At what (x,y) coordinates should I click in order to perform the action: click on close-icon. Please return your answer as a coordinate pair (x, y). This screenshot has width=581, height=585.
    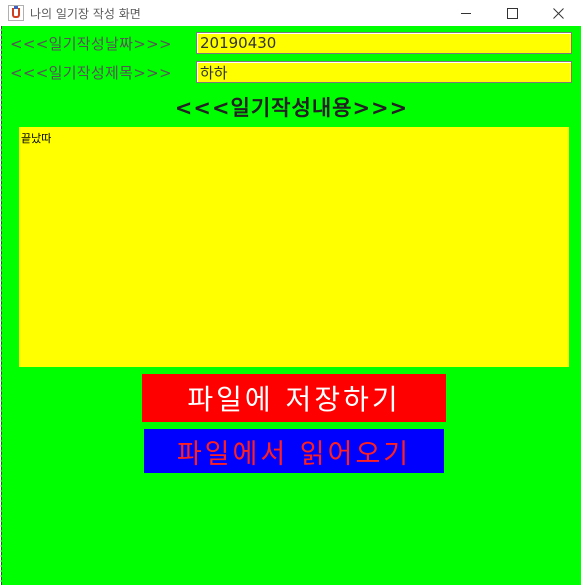
    Looking at the image, I should click on (558, 13).